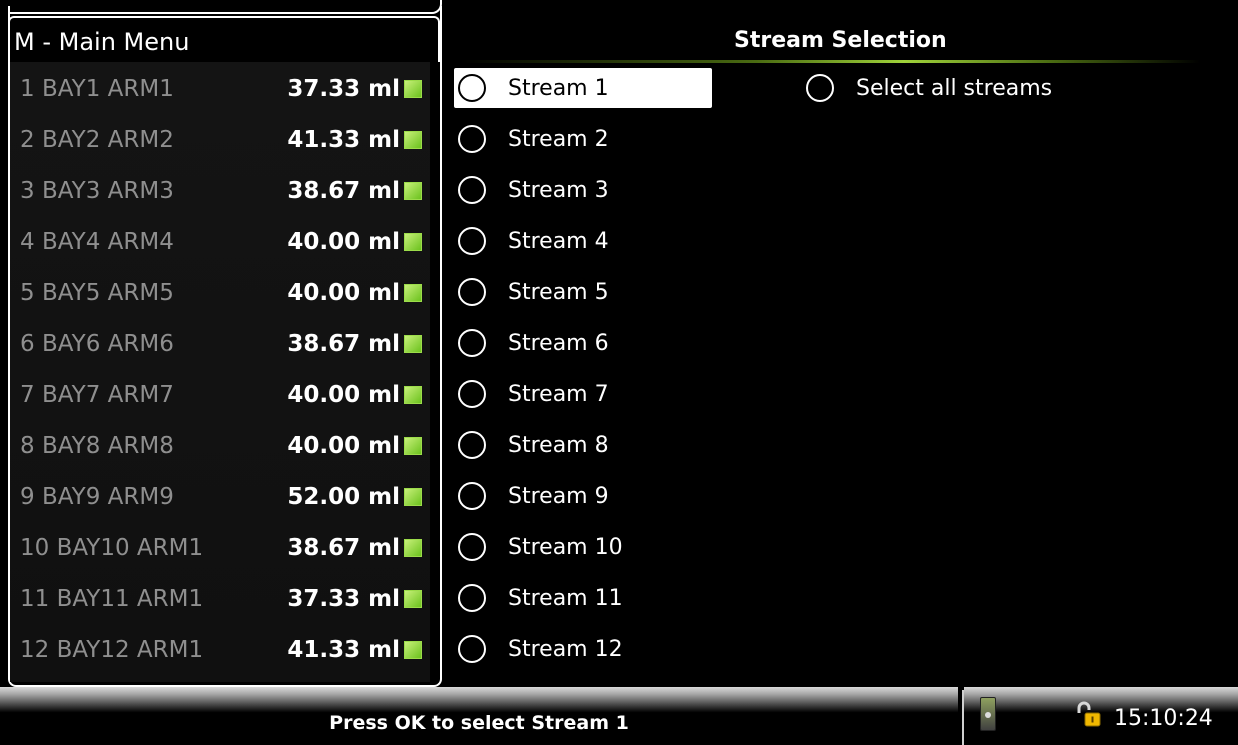 This screenshot has height=745, width=1238. Describe the element at coordinates (97, 293) in the screenshot. I see `bay-label: 5 BAY5 ARM5` at that location.